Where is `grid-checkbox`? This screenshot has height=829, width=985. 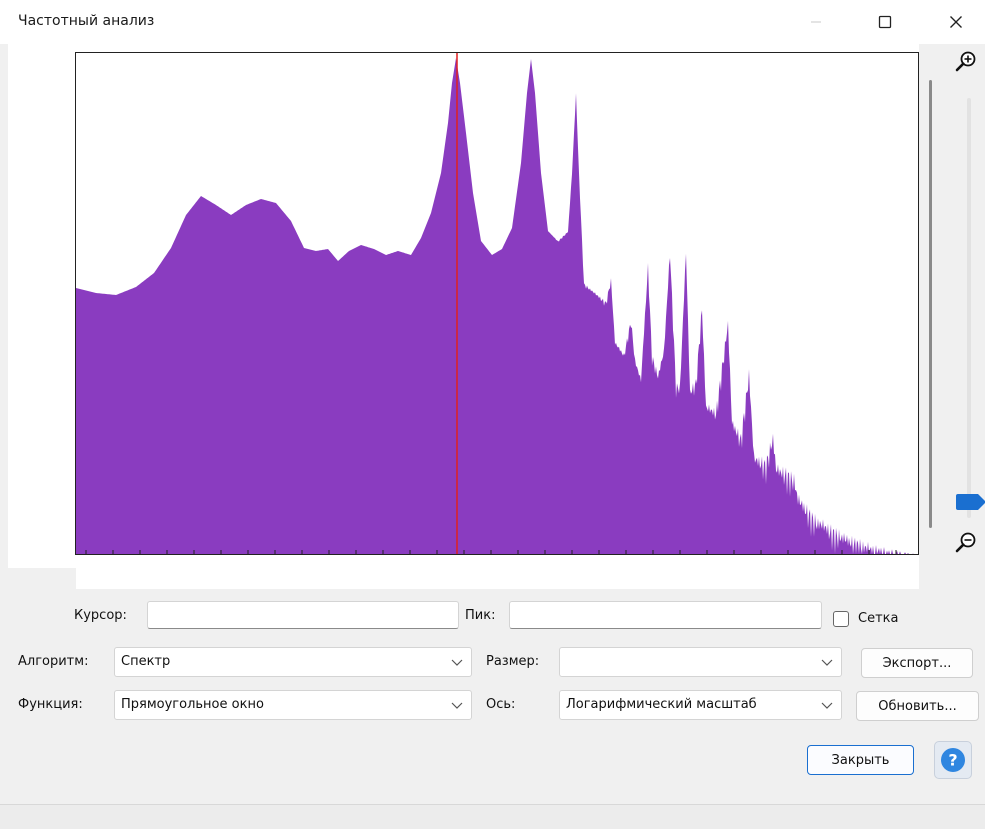
grid-checkbox is located at coordinates (841, 619).